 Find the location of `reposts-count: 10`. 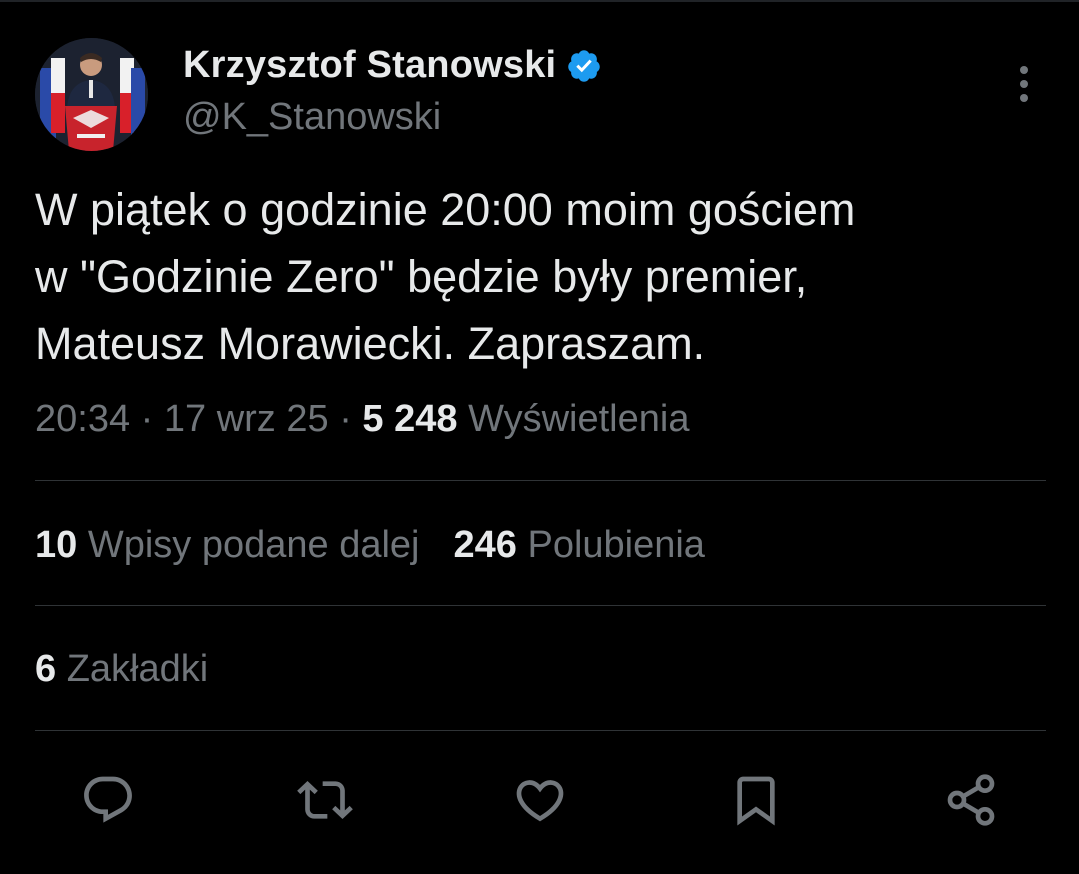

reposts-count: 10 is located at coordinates (56, 545).